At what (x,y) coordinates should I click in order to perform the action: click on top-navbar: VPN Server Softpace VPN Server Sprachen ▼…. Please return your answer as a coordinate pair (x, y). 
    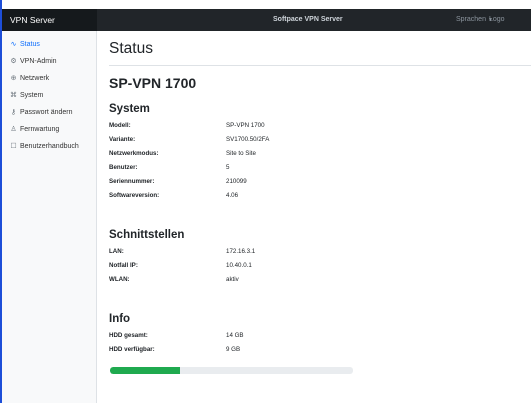
    Looking at the image, I should click on (266, 20).